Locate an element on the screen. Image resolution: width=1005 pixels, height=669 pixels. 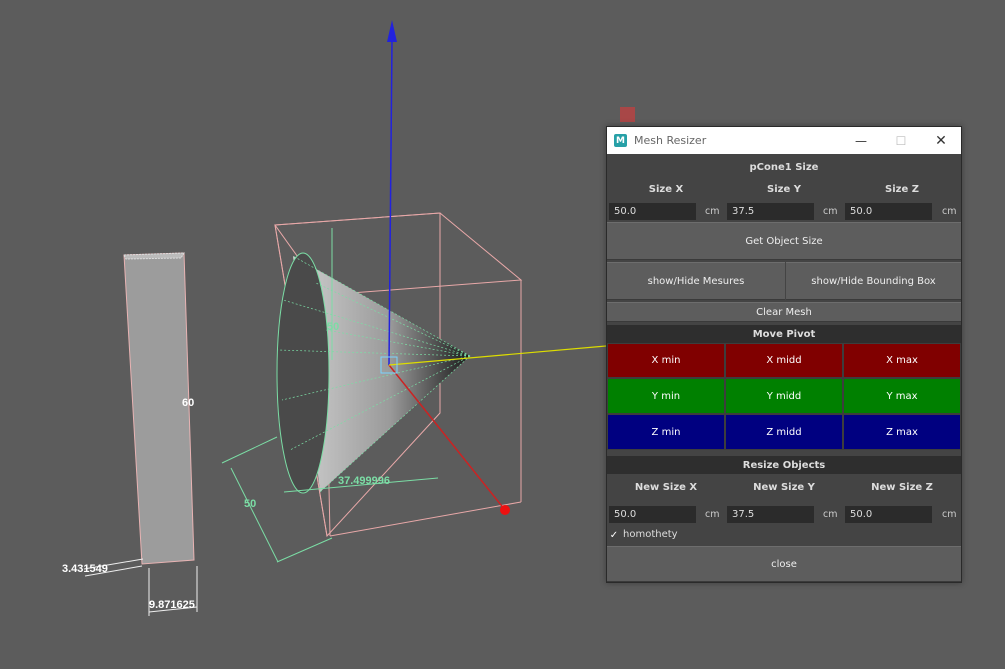
cone-height-label: 50 is located at coordinates (333, 327).